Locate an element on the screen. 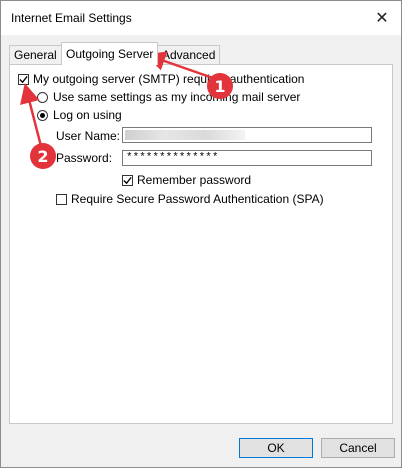 The image size is (404, 470). remember-password-checkbox is located at coordinates (127, 180).